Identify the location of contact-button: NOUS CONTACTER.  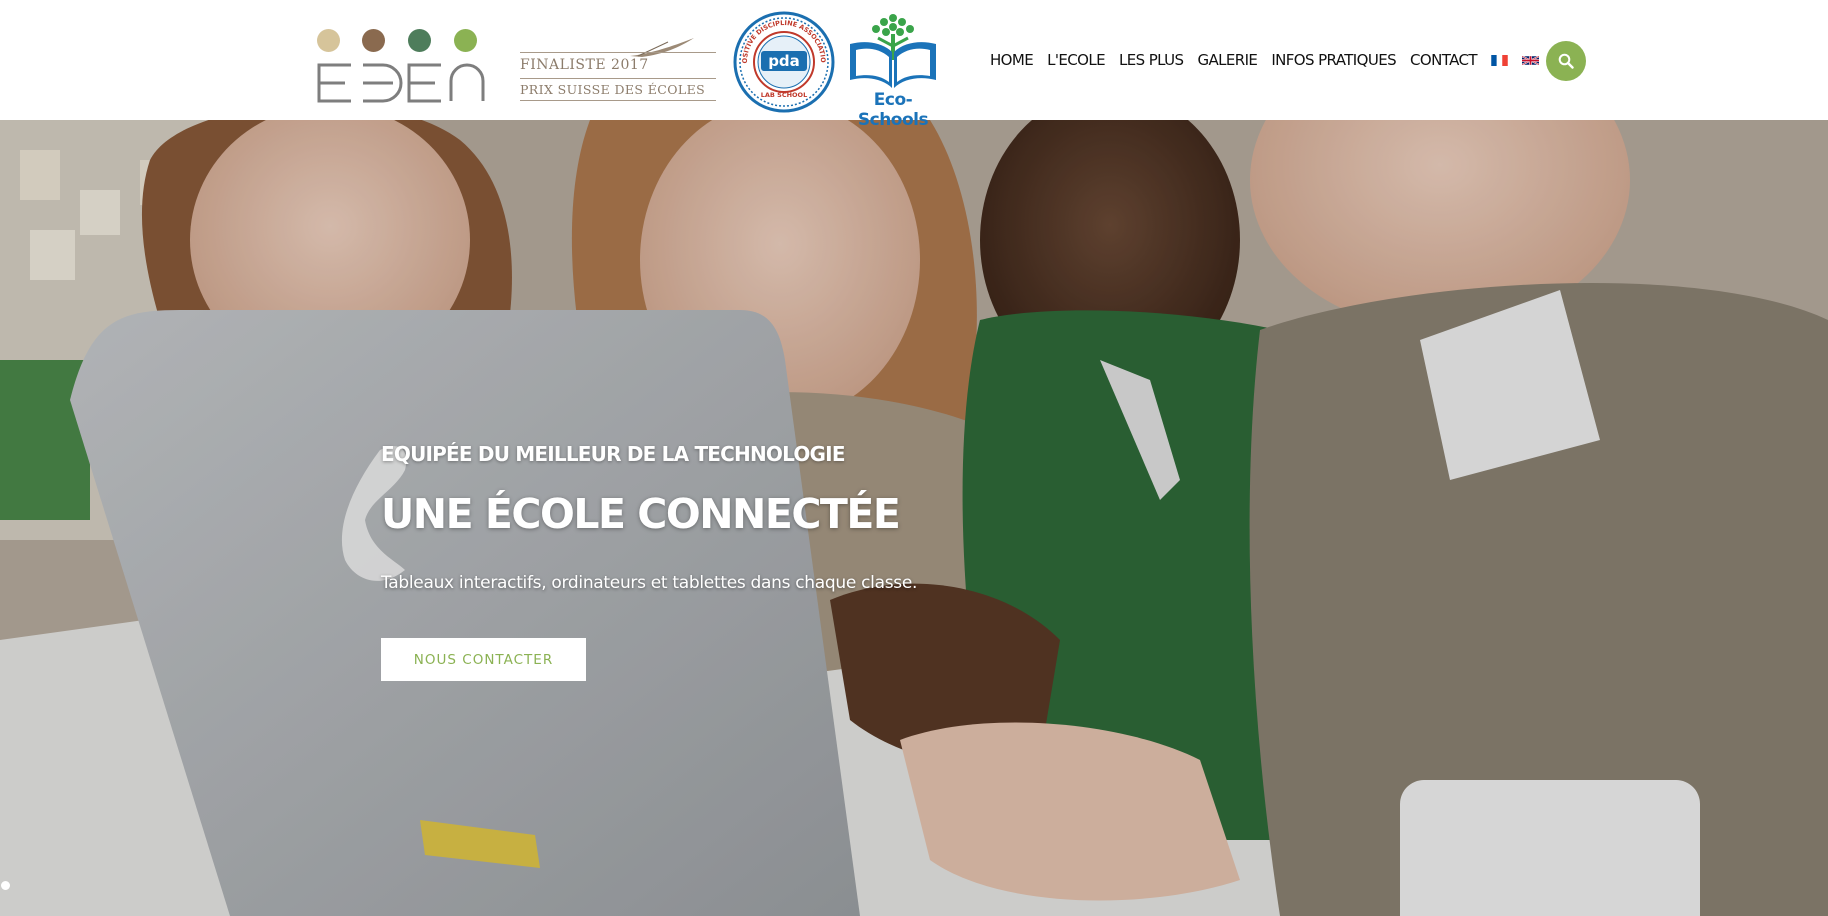
(483, 659).